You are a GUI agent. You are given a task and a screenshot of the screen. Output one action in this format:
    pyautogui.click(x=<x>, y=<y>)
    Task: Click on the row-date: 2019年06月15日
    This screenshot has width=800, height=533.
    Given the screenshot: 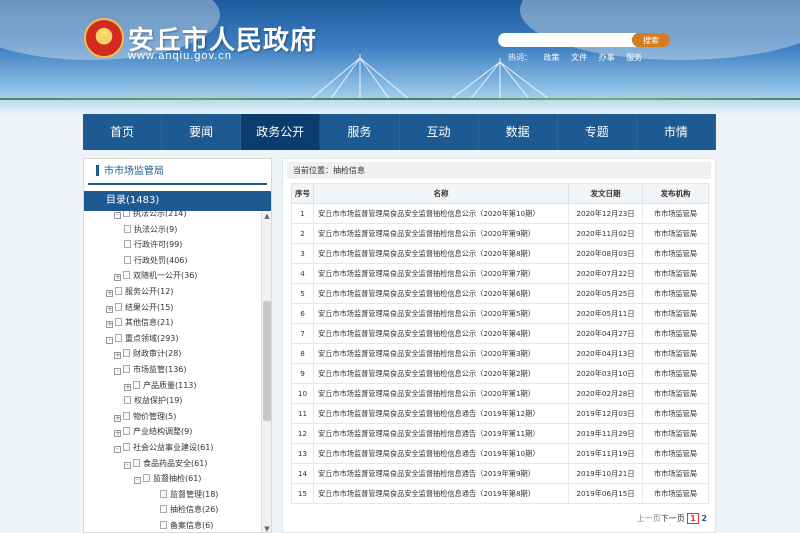 What is the action you would take?
    pyautogui.click(x=605, y=493)
    